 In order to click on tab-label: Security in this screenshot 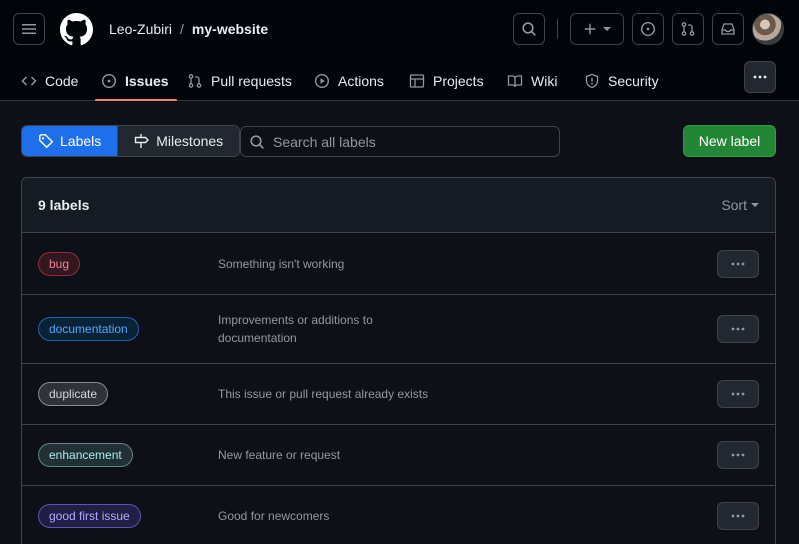, I will do `click(633, 80)`.